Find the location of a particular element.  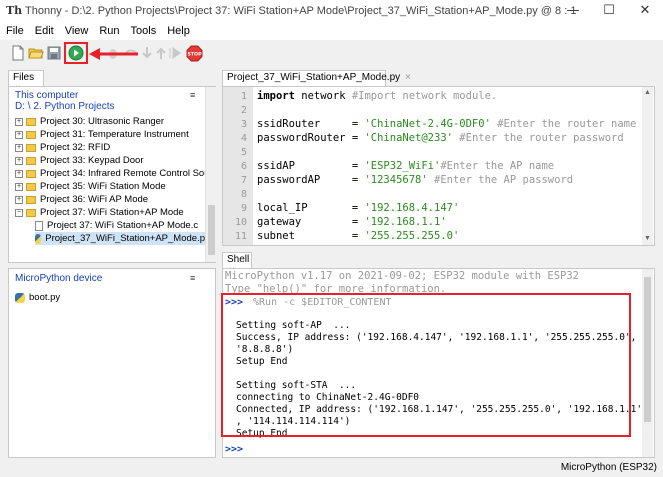

code-token: '192.168.4.147' is located at coordinates (412, 208).